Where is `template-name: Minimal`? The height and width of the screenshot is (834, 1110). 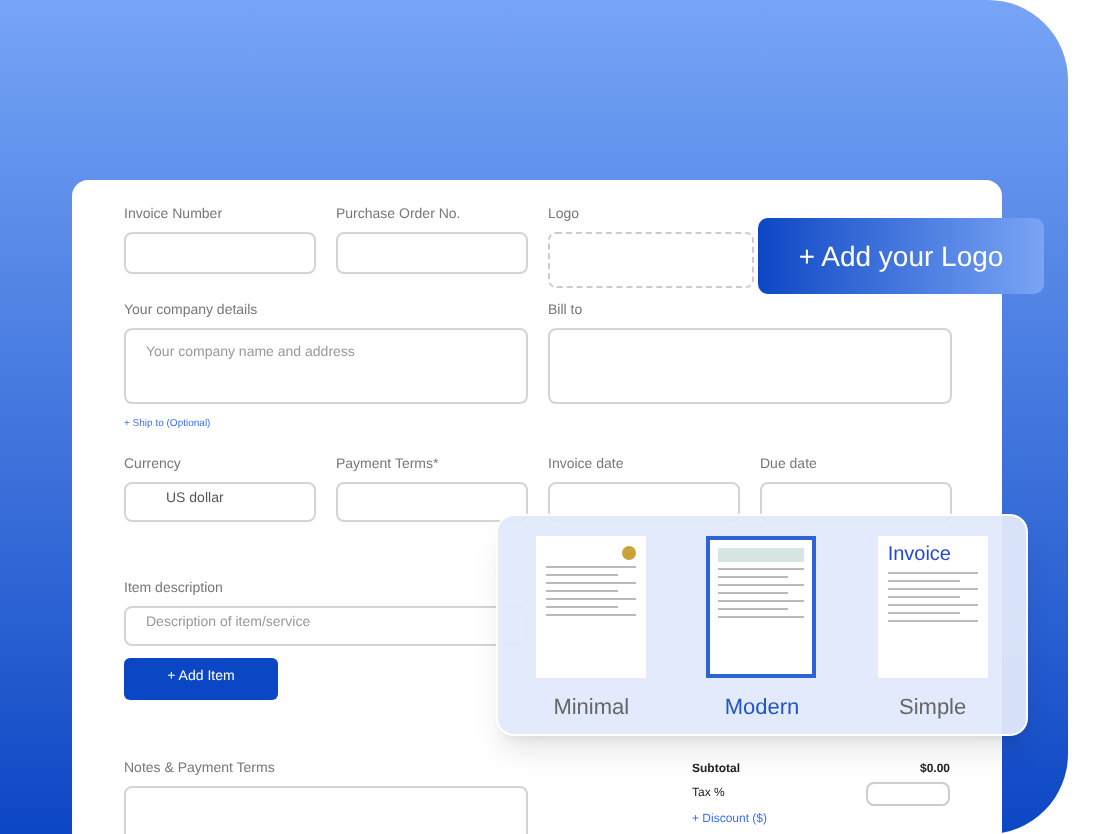
template-name: Minimal is located at coordinates (591, 708).